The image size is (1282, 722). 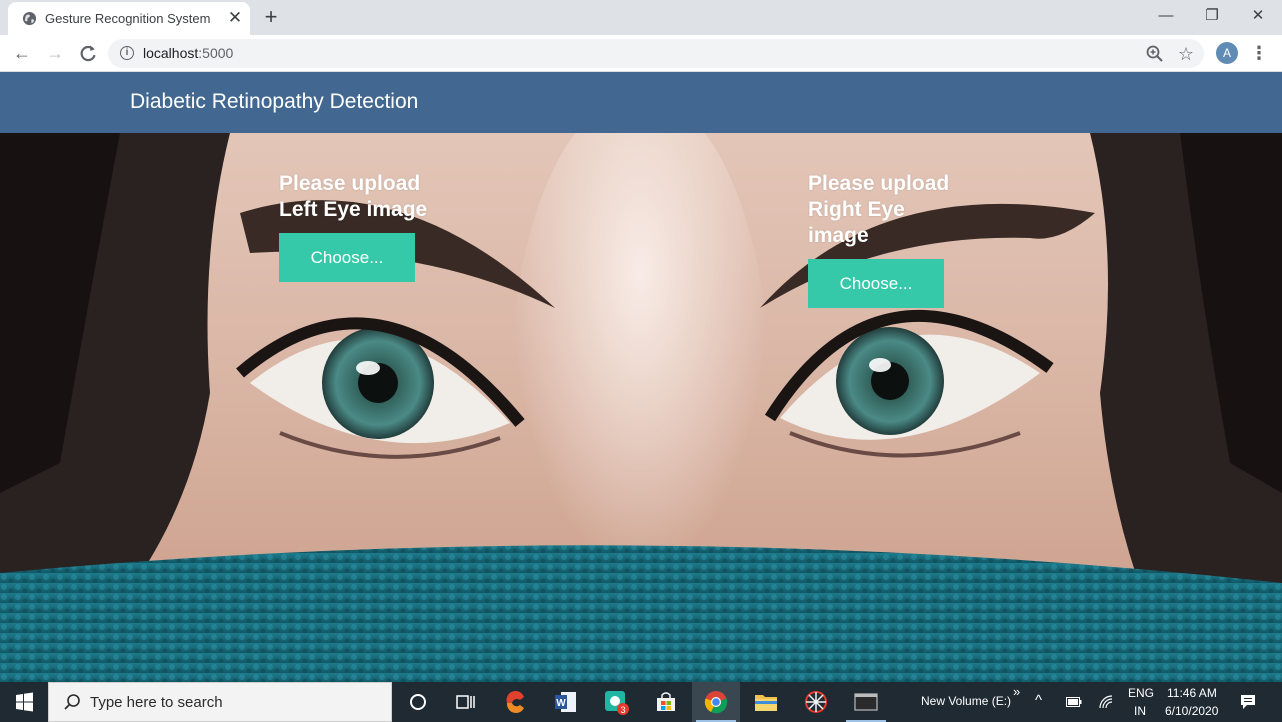 What do you see at coordinates (1038, 700) in the screenshot?
I see `tray-expand-icon: ^` at bounding box center [1038, 700].